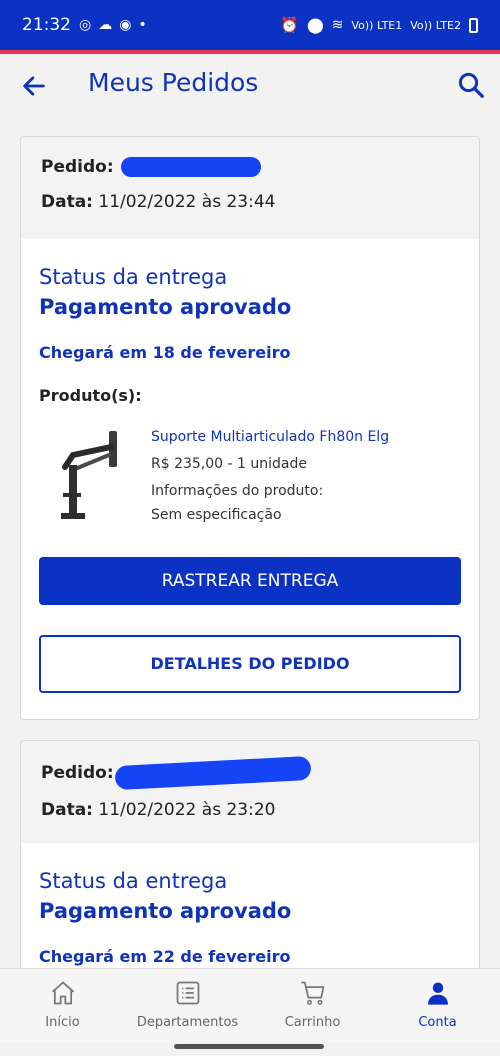 This screenshot has width=500, height=1056. I want to click on wifi-icon: ≋, so click(337, 25).